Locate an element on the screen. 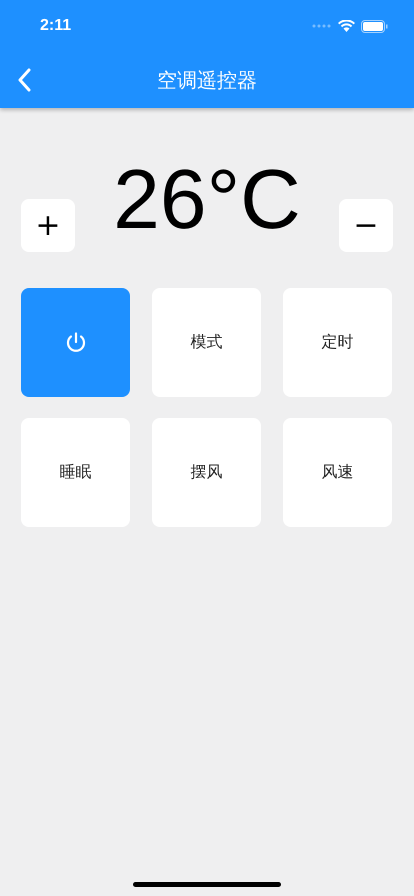 The width and height of the screenshot is (414, 896). mode-button: 睡眠 is located at coordinates (75, 472).